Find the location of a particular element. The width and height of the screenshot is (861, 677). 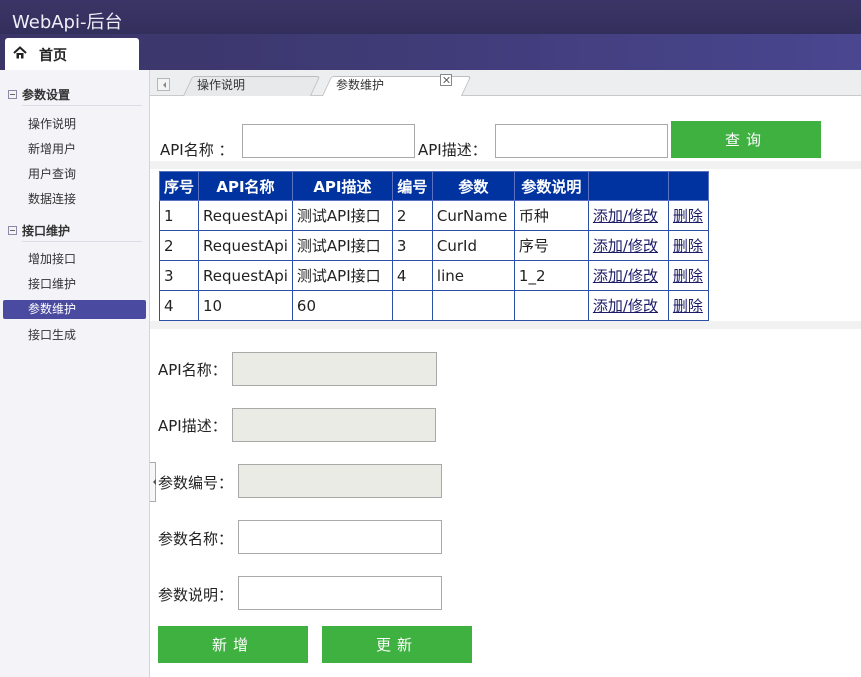

form-param-name-field is located at coordinates (340, 537).